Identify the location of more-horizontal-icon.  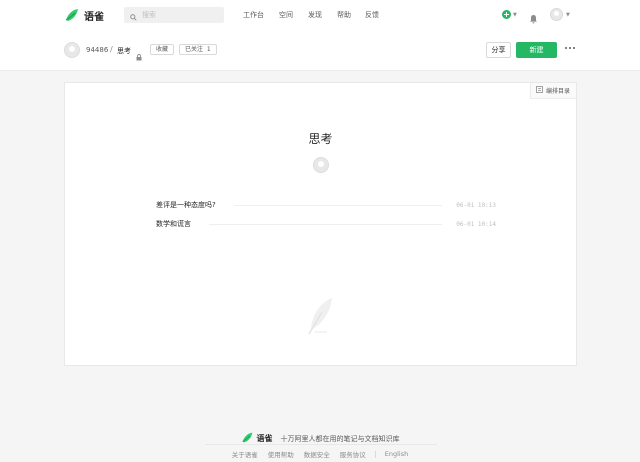
(570, 48).